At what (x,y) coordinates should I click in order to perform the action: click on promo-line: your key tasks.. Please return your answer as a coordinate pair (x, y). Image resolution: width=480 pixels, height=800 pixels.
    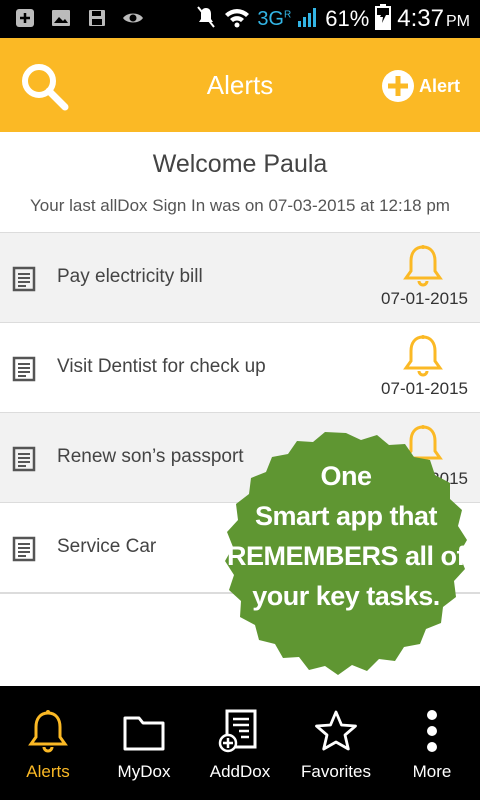
    Looking at the image, I should click on (346, 596).